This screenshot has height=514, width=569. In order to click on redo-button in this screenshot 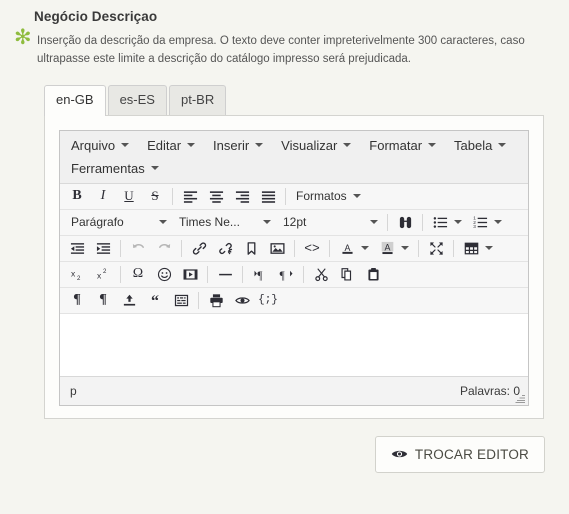, I will do `click(164, 248)`.